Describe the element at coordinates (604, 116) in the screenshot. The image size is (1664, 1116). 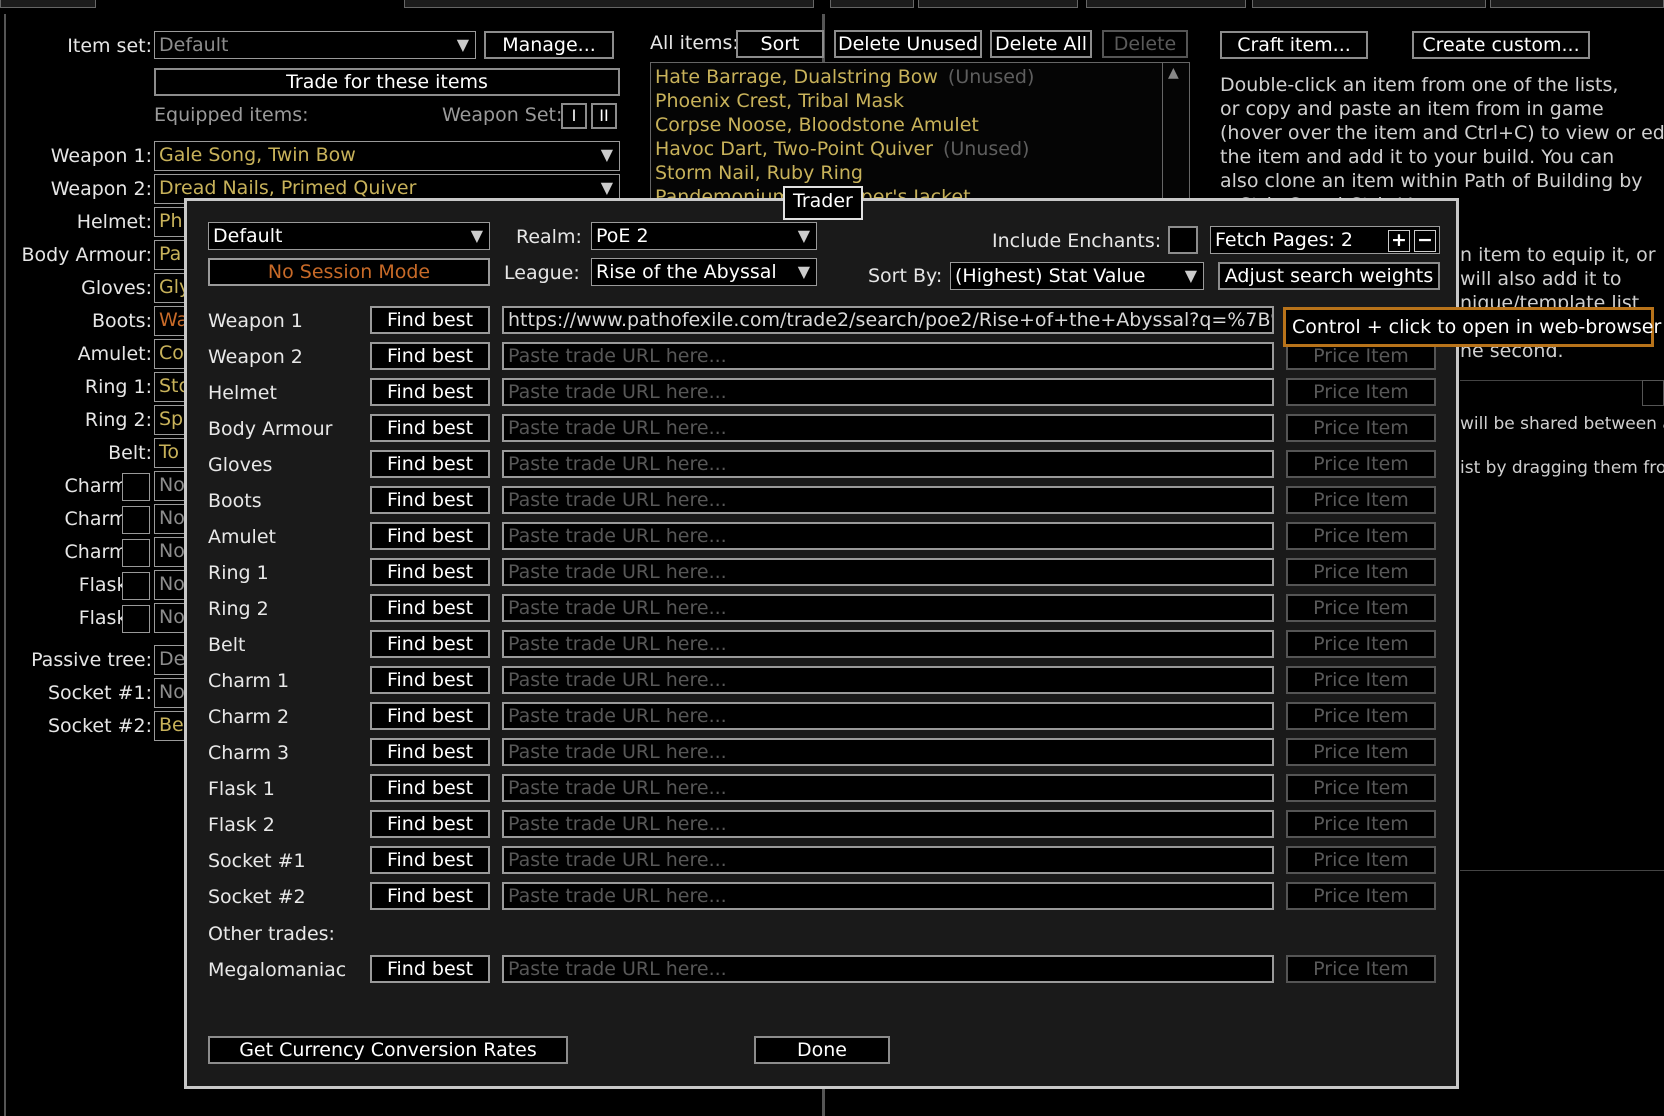
I see `weapon-set-2-button: II` at that location.